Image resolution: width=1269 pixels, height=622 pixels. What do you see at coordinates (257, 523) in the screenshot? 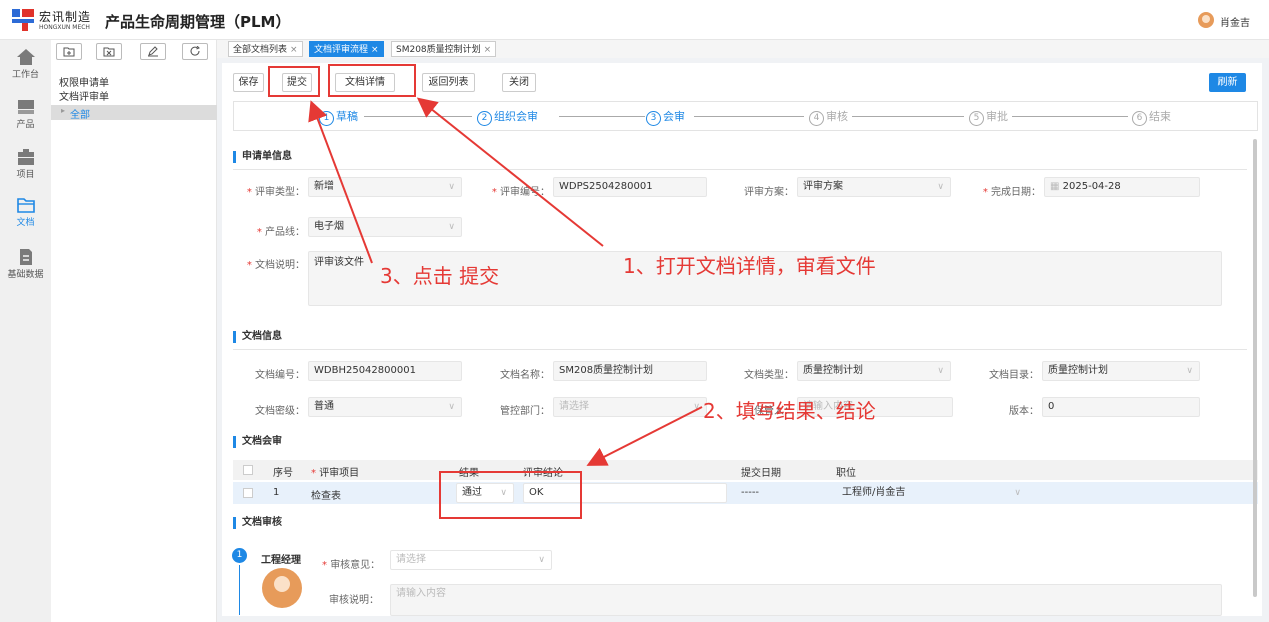
I see `section-doc-audit: 文档审核` at bounding box center [257, 523].